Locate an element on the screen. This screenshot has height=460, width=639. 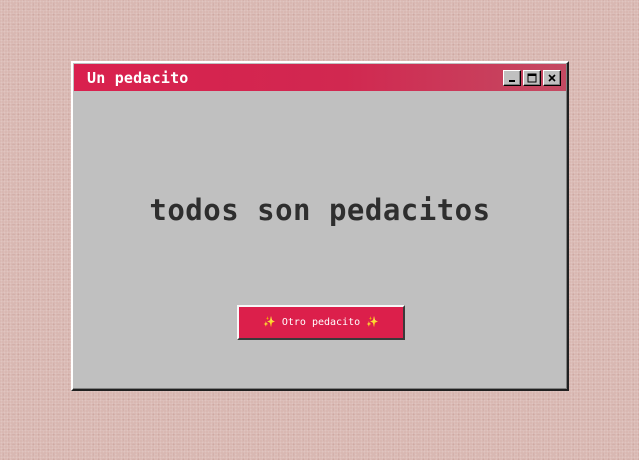
window-controls is located at coordinates (534, 77).